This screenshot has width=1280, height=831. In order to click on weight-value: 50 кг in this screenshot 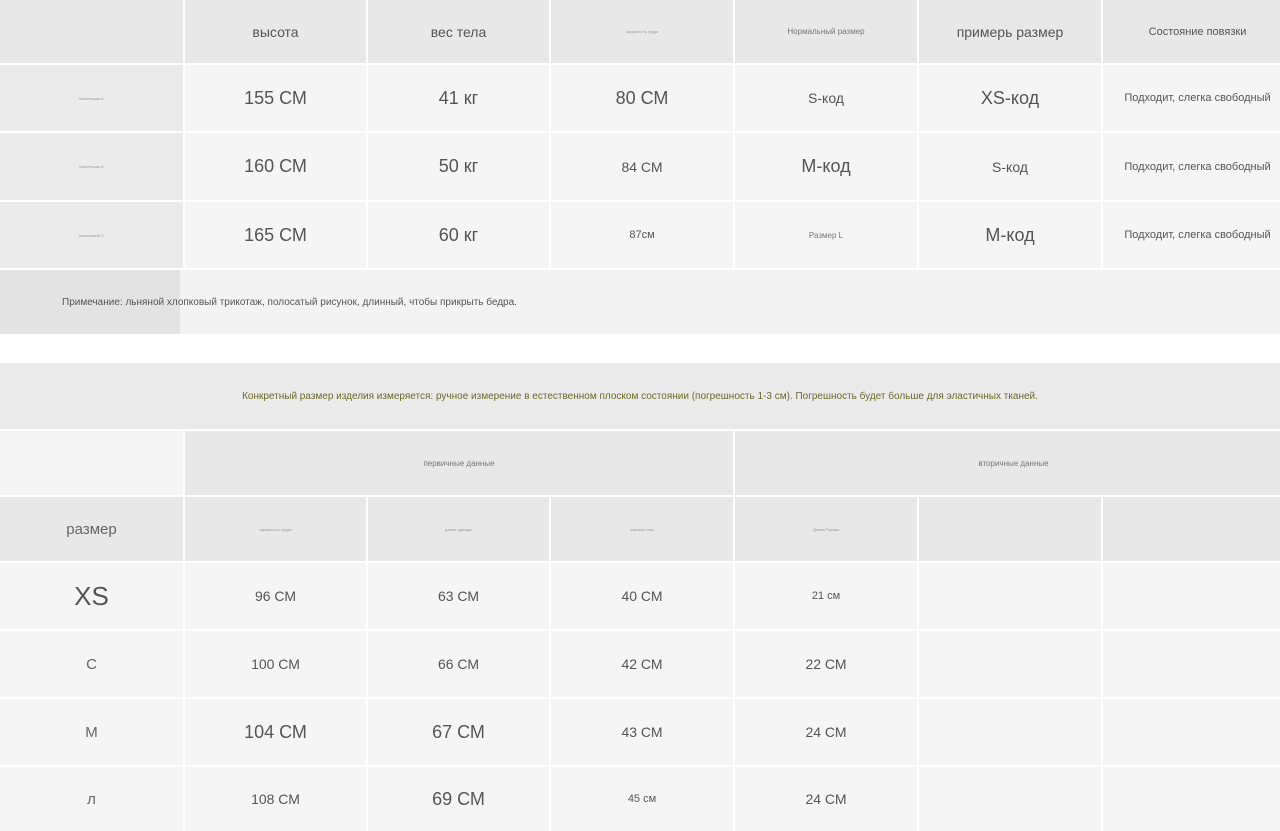, I will do `click(458, 166)`.